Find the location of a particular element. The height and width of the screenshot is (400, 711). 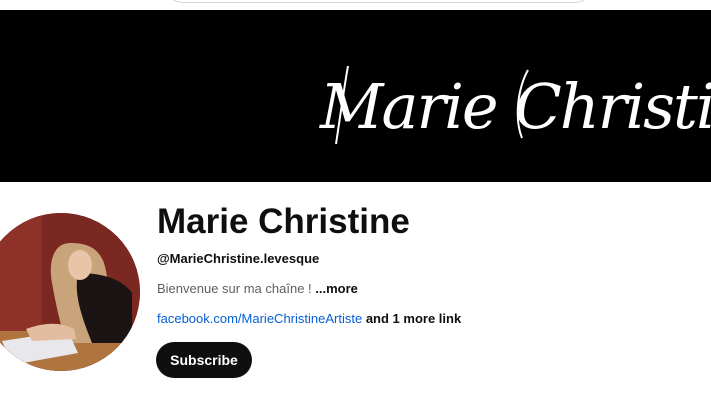

channel-avatar is located at coordinates (70, 292).